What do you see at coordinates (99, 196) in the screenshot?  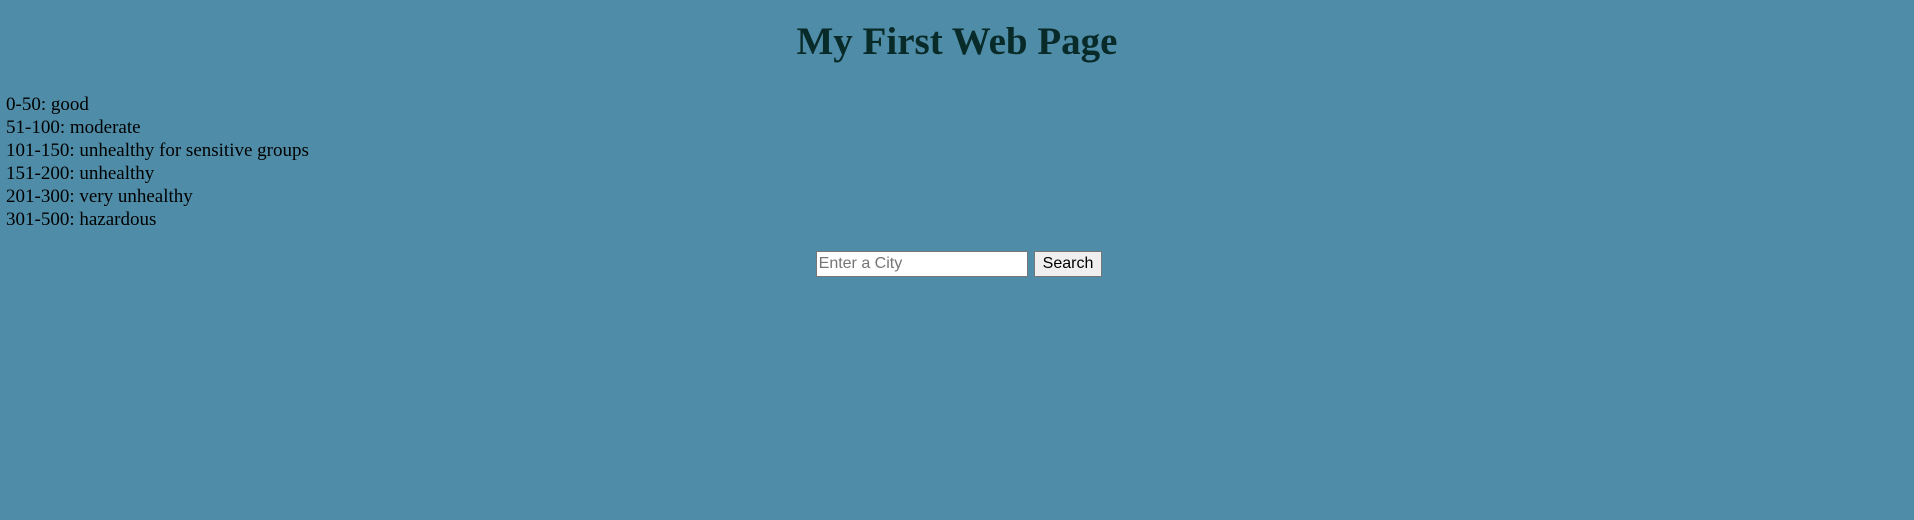 I see `aqi-level-very-unhealthy: 201-300: very unhealthy` at bounding box center [99, 196].